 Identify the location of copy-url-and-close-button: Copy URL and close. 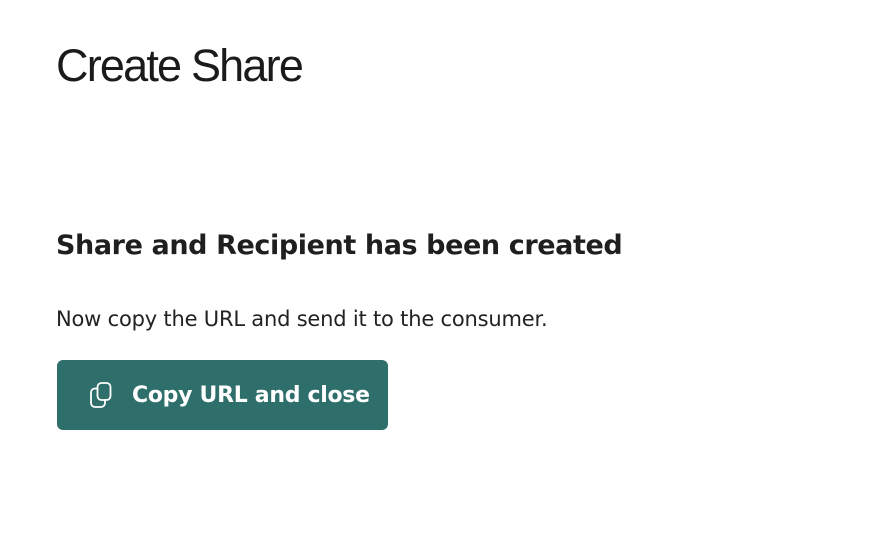
(222, 395).